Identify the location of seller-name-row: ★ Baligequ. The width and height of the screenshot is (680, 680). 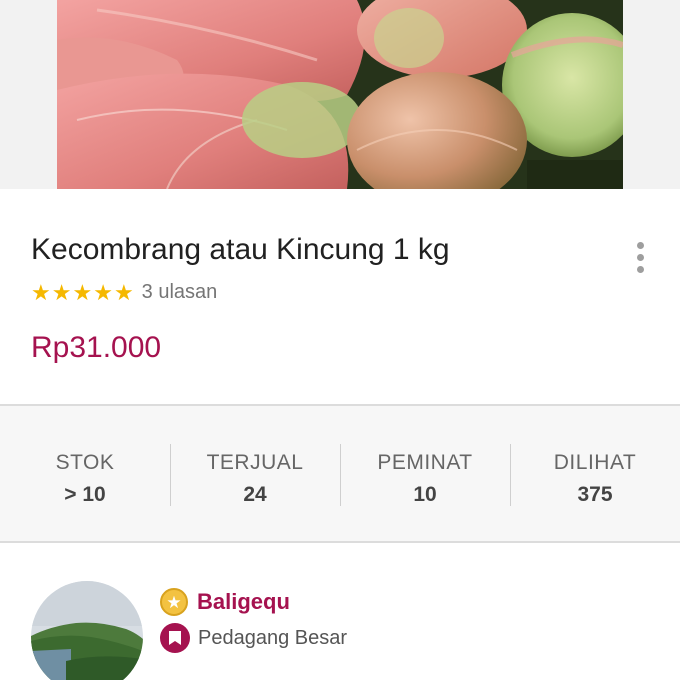
(225, 602).